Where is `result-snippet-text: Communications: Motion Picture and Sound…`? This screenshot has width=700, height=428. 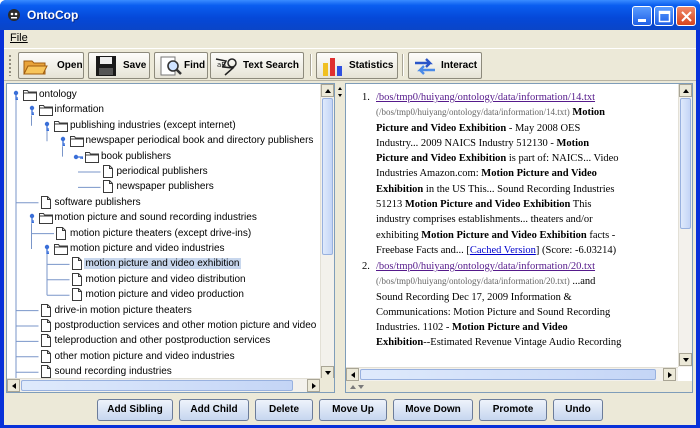
result-snippet-text: Communications: Motion Picture and Sound… is located at coordinates (493, 312).